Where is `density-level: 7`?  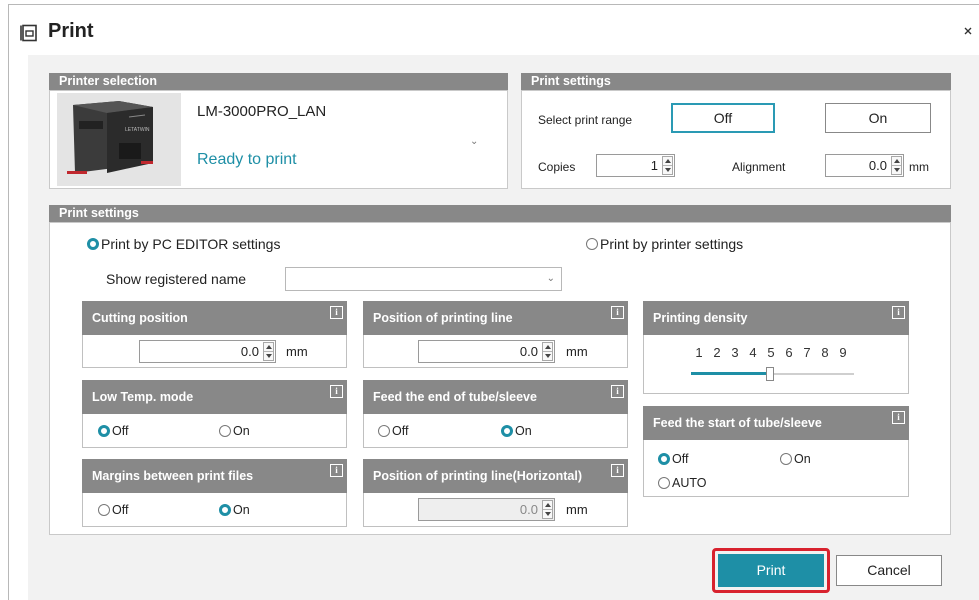
density-level: 7 is located at coordinates (807, 352).